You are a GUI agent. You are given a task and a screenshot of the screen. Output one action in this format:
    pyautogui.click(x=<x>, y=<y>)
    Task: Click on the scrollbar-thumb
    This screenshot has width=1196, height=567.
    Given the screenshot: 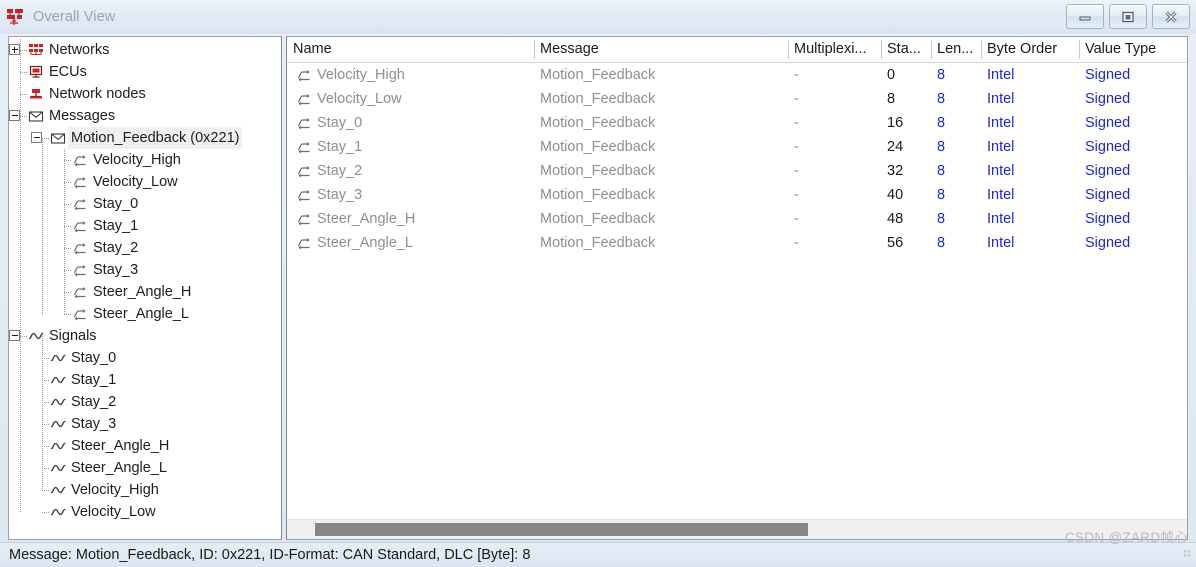 What is the action you would take?
    pyautogui.click(x=561, y=529)
    